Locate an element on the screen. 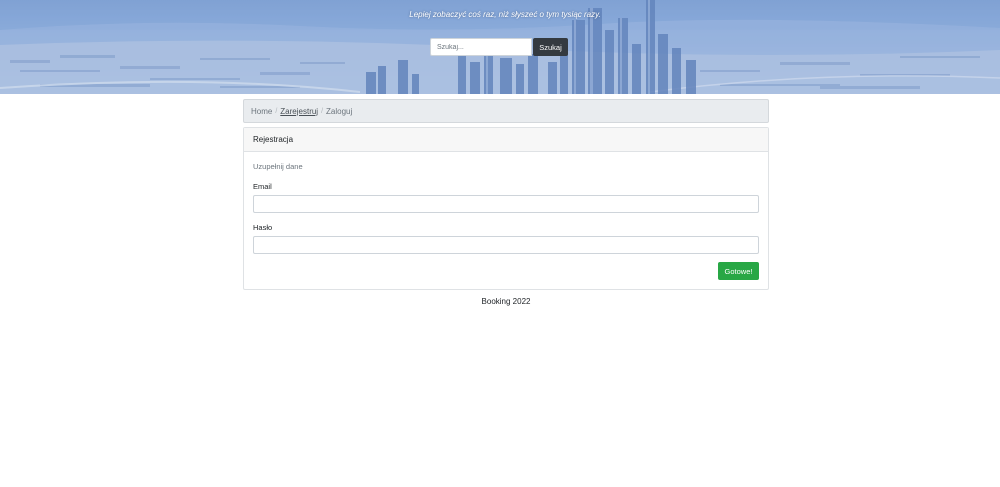  form-subtitle: Uzupełnij dane is located at coordinates (278, 166).